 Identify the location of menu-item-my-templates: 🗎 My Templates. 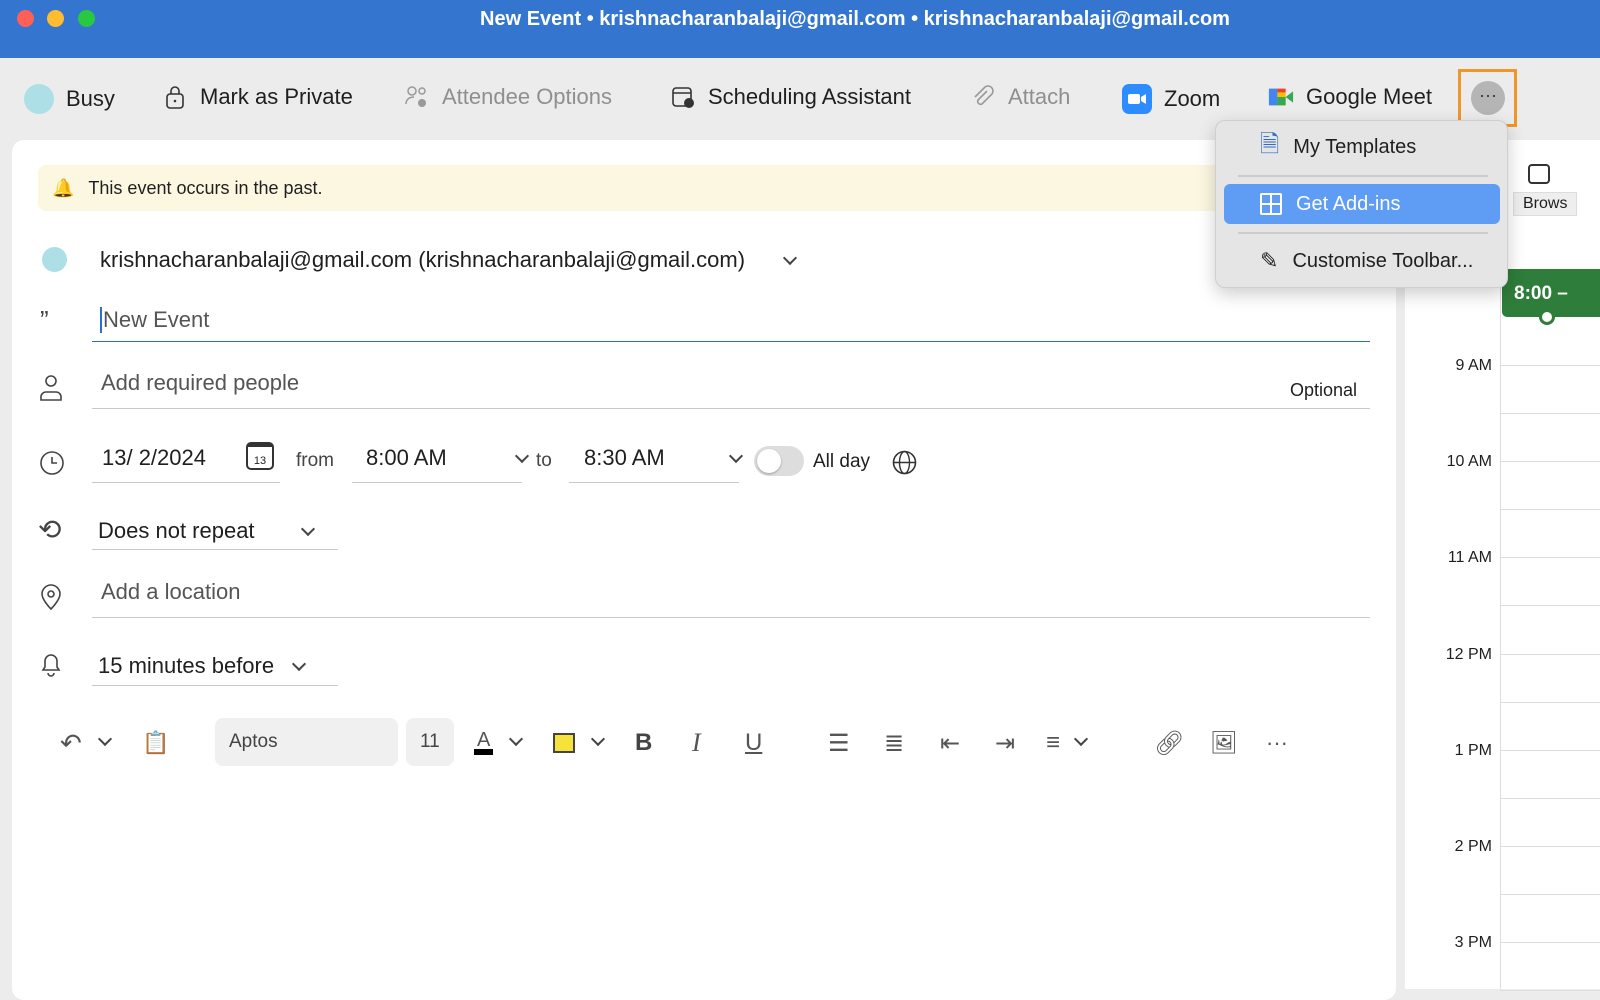
(1362, 147).